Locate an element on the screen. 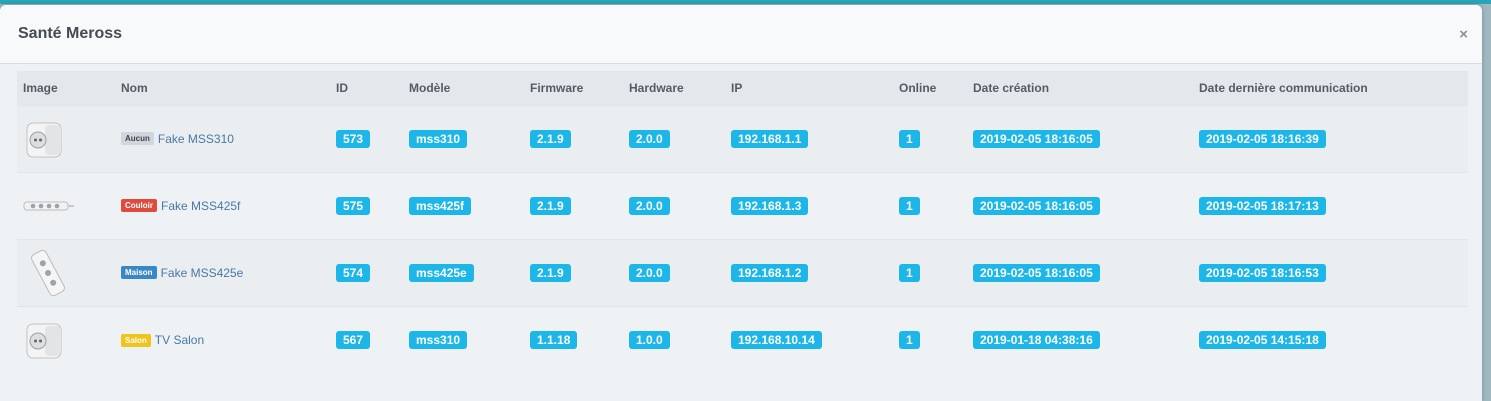 This screenshot has height=401, width=1491. model-label: mss310 is located at coordinates (438, 138).